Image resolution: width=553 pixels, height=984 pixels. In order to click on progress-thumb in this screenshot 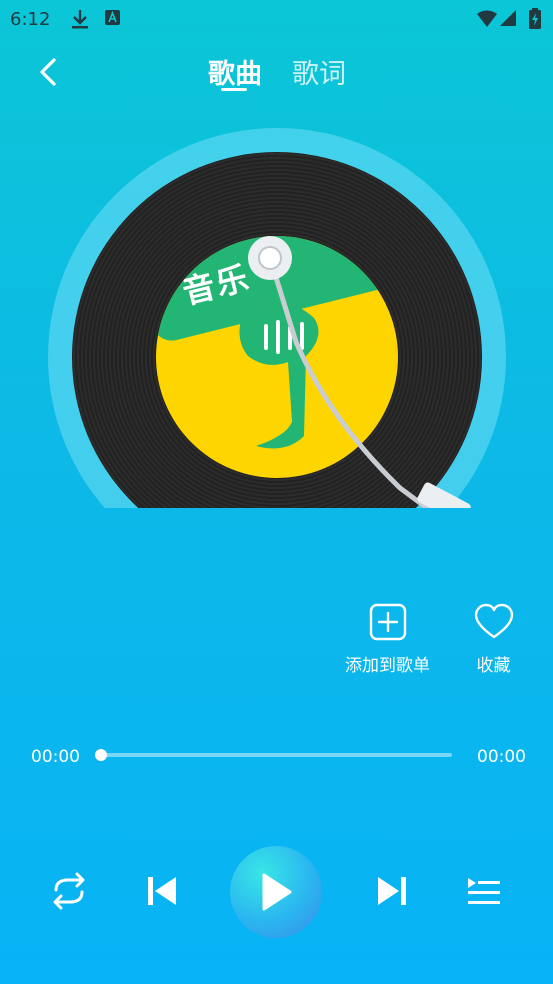, I will do `click(101, 755)`.